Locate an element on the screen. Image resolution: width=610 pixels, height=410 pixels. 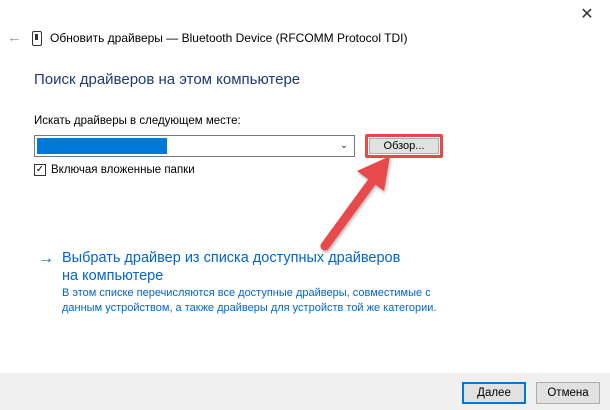
close-button: ✕ is located at coordinates (587, 14).